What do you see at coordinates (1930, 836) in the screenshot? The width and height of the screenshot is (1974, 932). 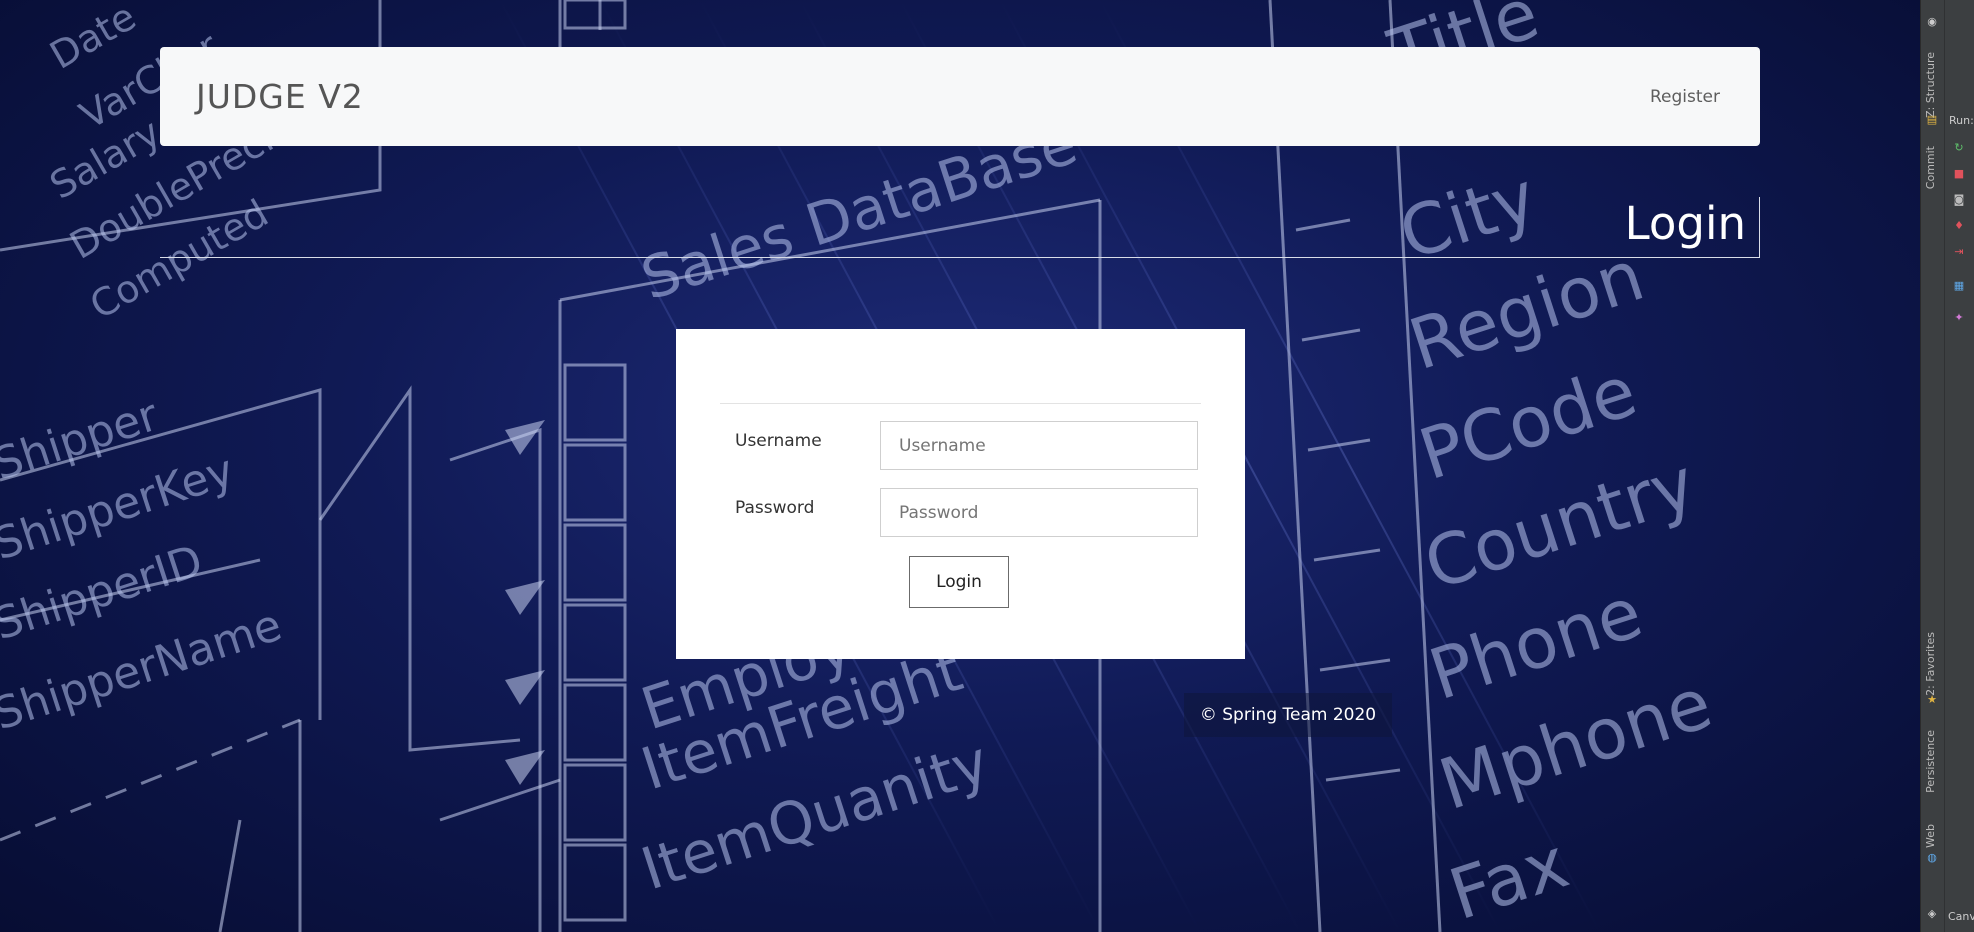 I see `tab-web: Web` at bounding box center [1930, 836].